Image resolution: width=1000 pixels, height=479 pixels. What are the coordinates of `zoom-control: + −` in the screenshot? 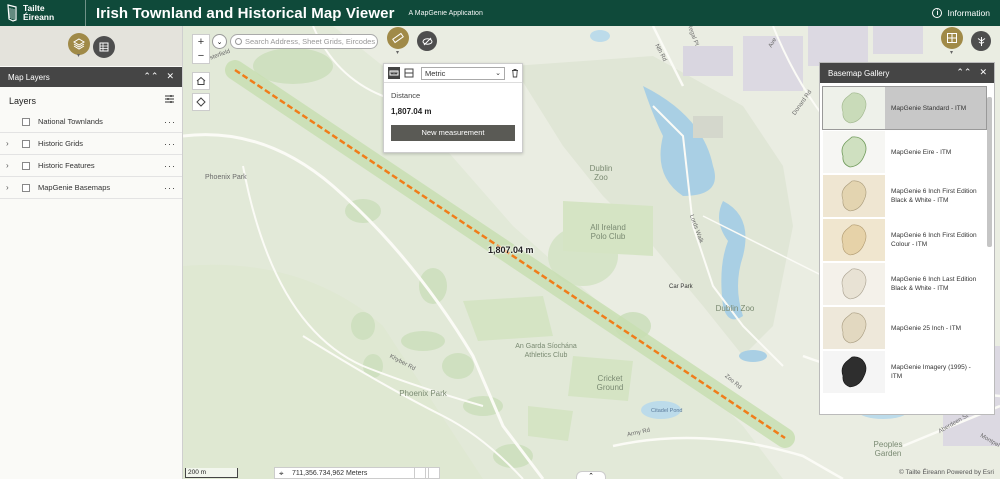 It's located at (201, 49).